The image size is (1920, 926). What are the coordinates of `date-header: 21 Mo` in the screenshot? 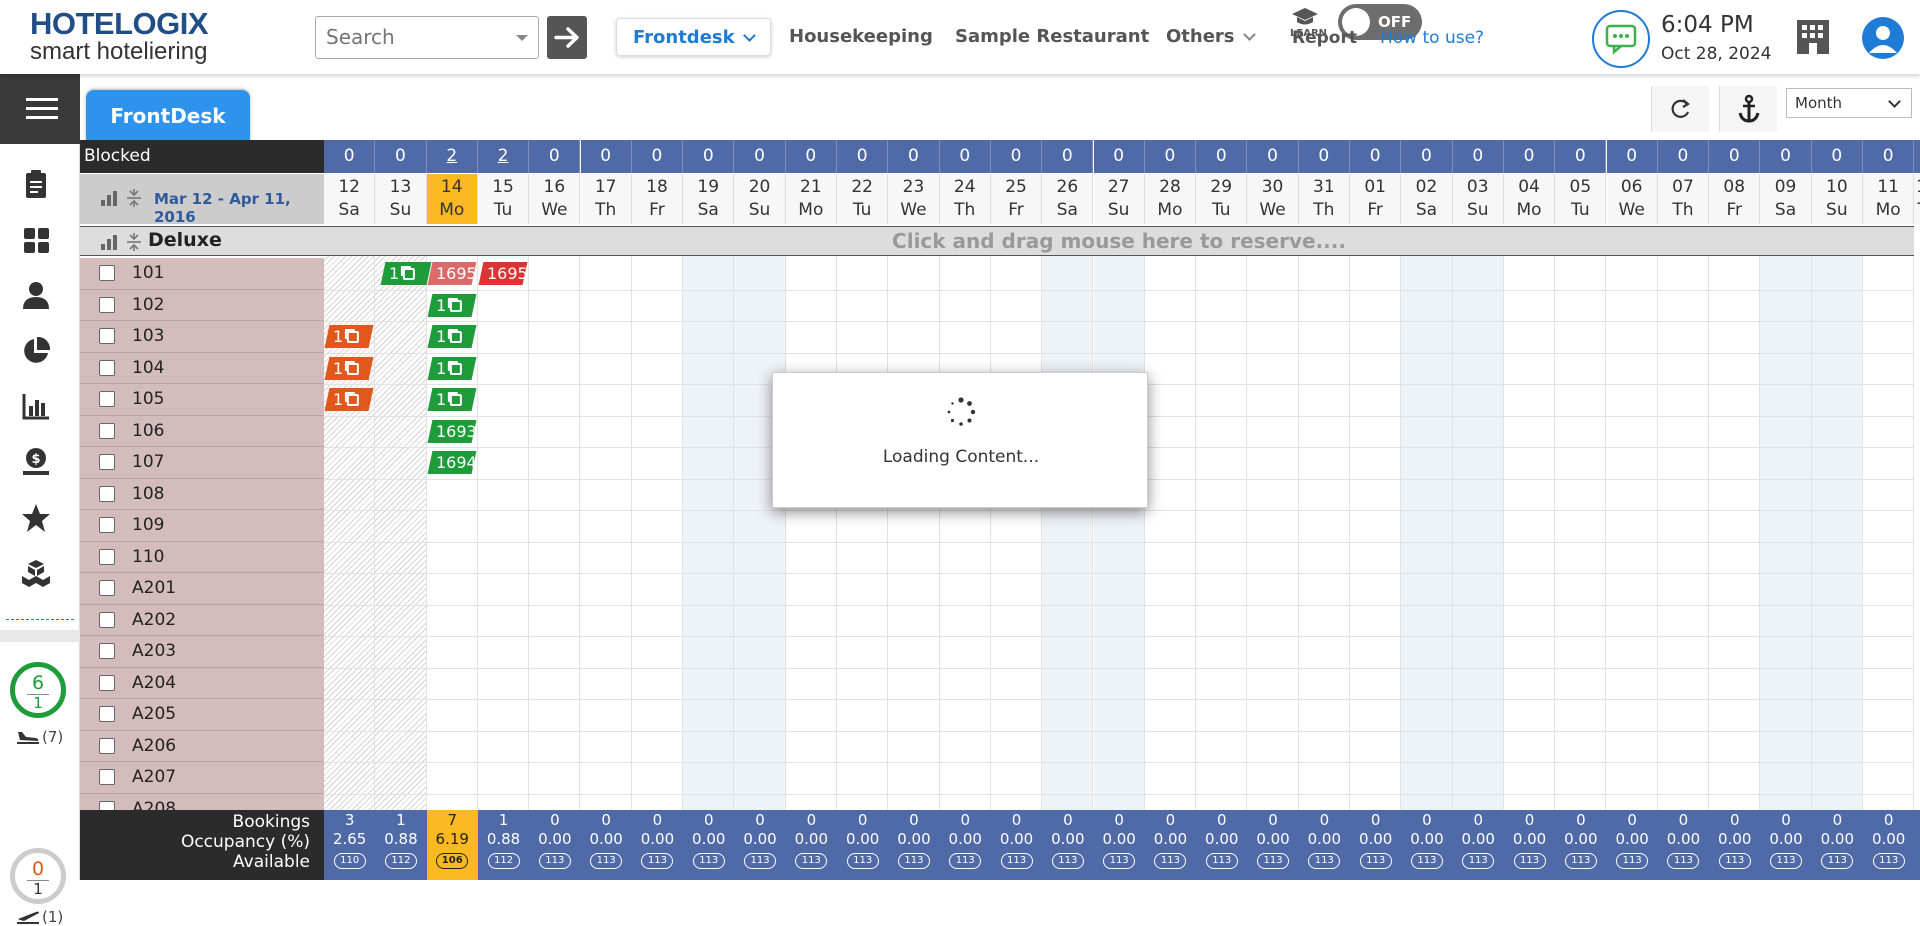 It's located at (811, 199).